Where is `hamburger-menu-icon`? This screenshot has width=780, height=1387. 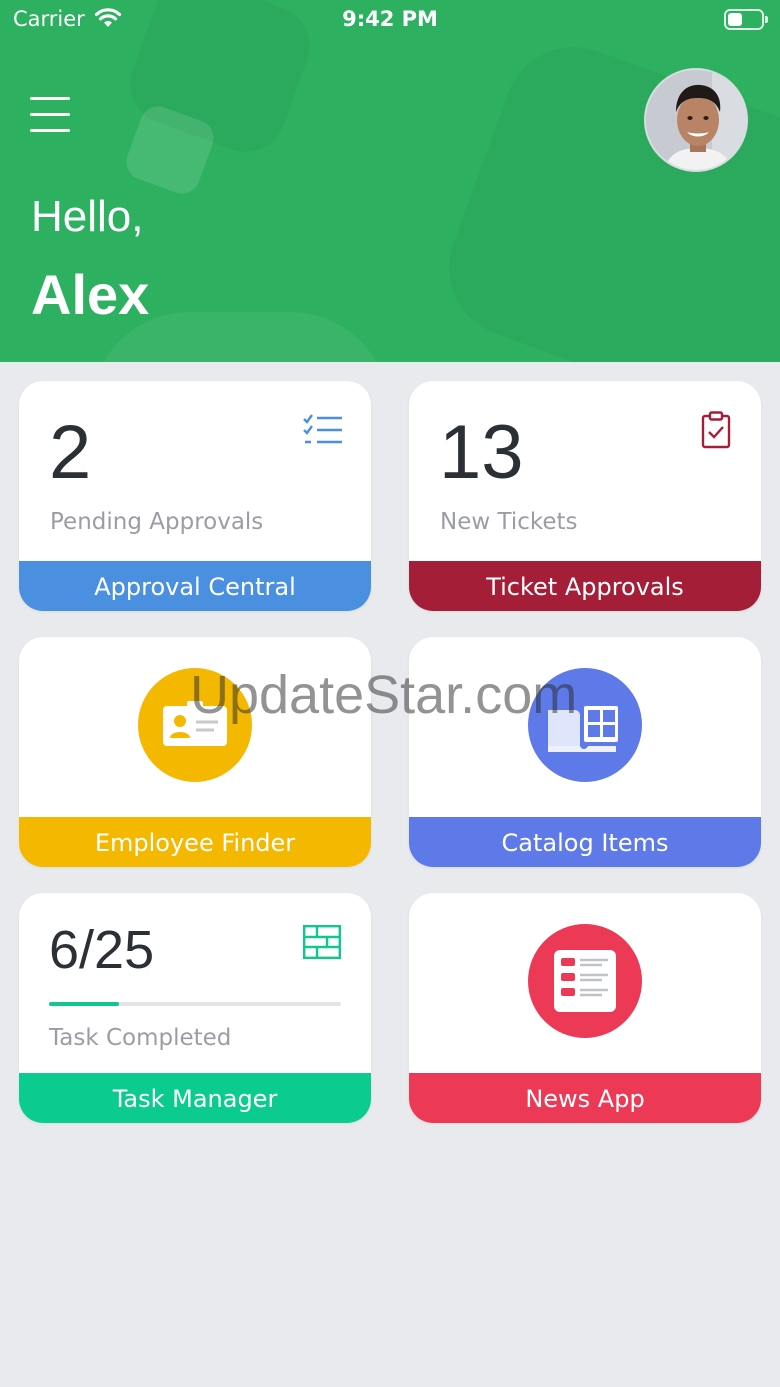
hamburger-menu-icon is located at coordinates (50, 114).